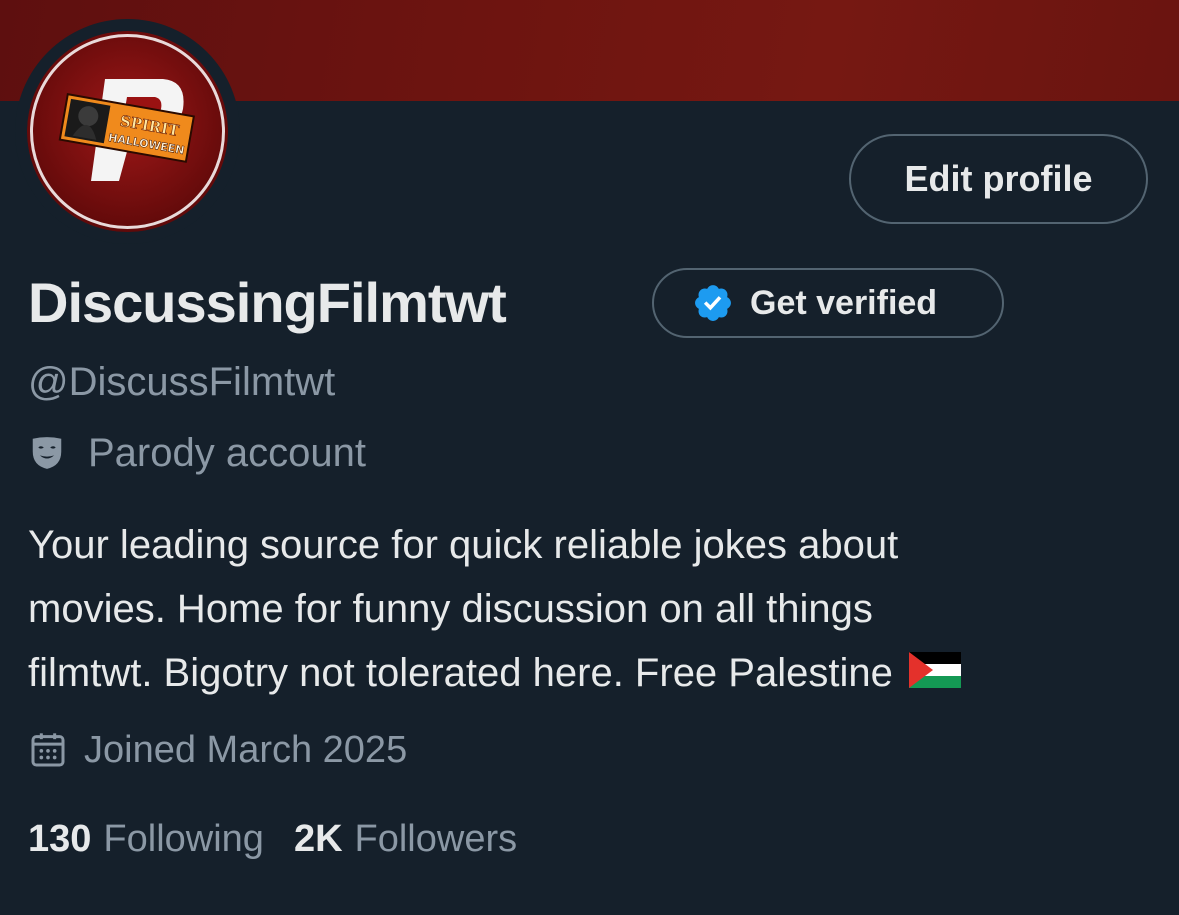 This screenshot has width=1179, height=915. Describe the element at coordinates (713, 303) in the screenshot. I see `verified-badge-icon` at that location.